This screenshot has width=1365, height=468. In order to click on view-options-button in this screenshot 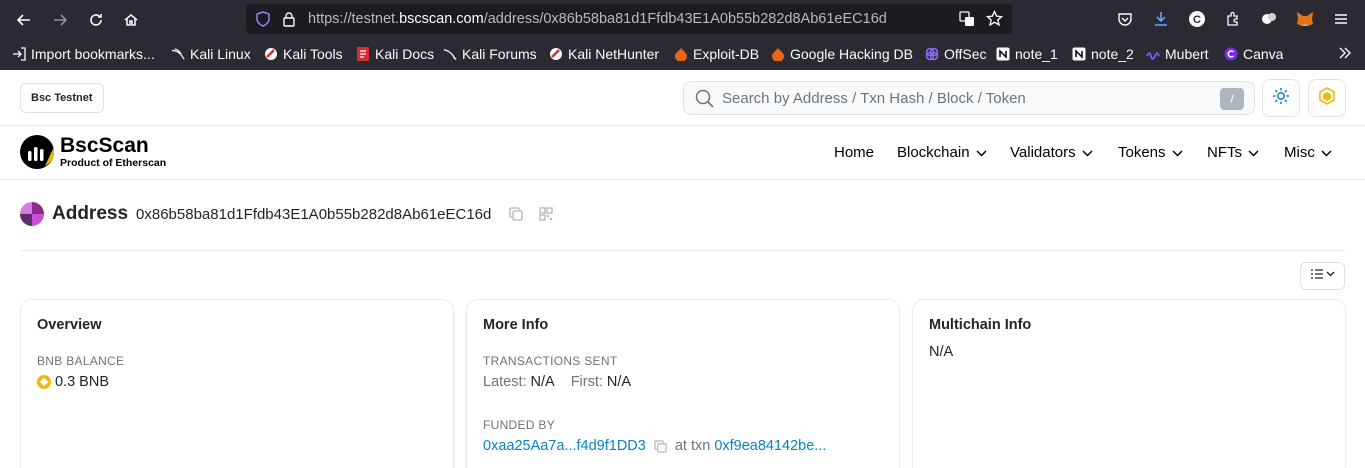, I will do `click(1322, 276)`.